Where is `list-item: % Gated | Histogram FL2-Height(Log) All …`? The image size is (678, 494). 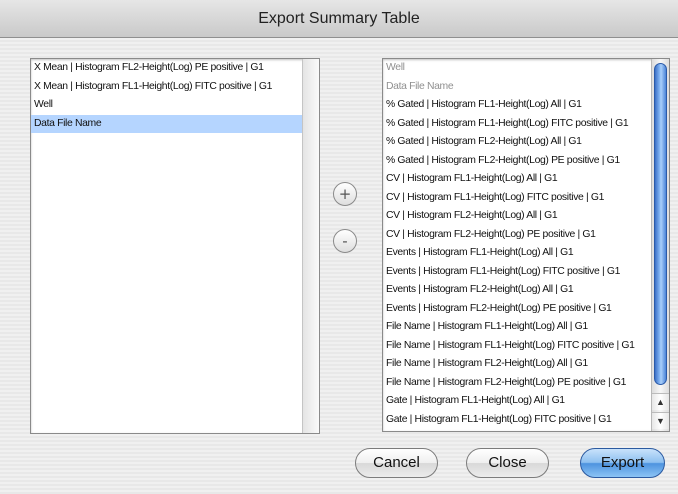 list-item: % Gated | Histogram FL2-Height(Log) All … is located at coordinates (517, 142).